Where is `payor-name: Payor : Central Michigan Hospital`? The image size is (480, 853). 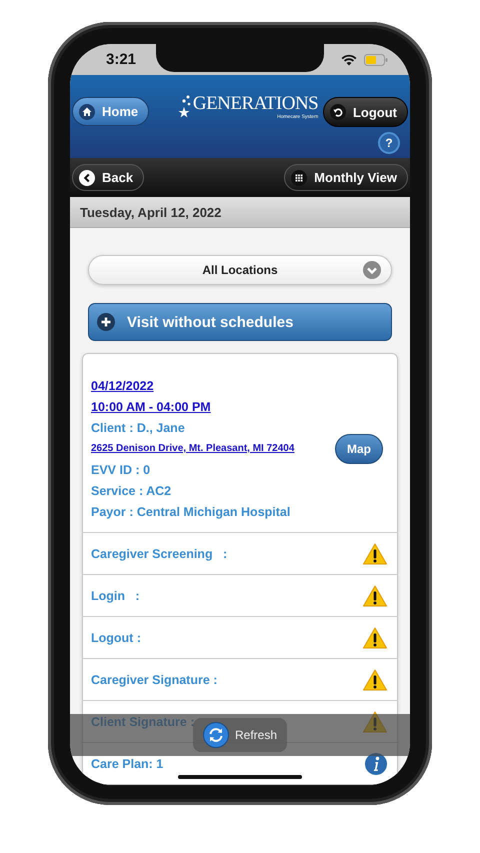
payor-name: Payor : Central Michigan Hospital is located at coordinates (191, 512).